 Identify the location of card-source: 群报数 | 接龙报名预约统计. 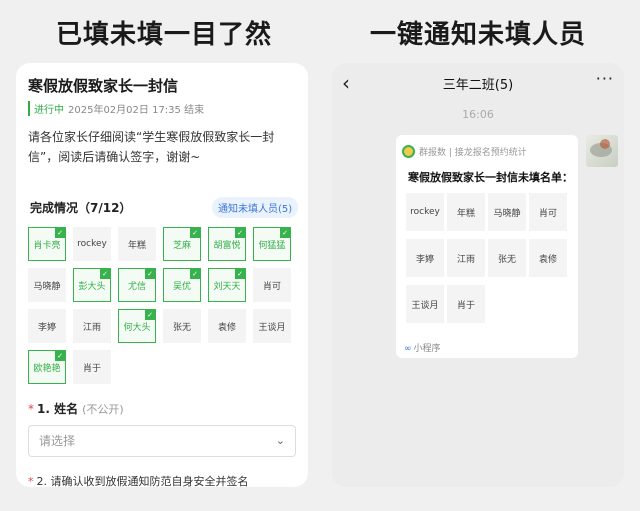
(473, 153).